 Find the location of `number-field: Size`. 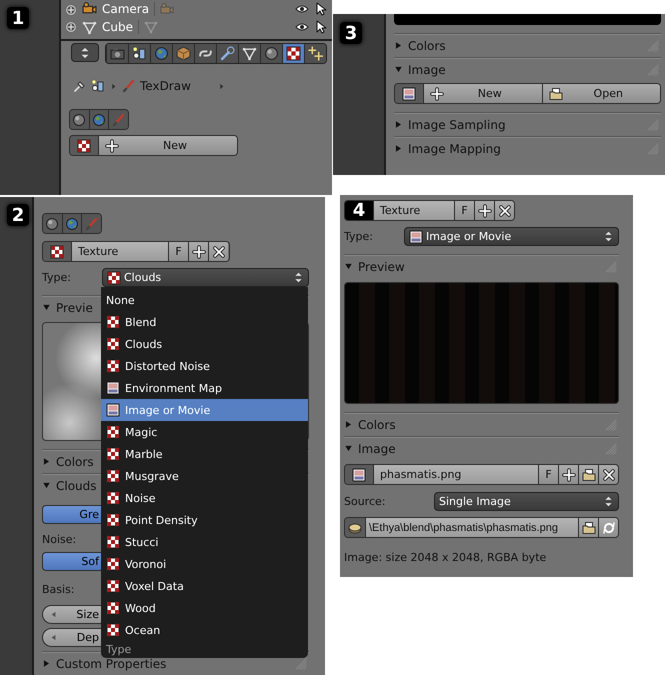

number-field: Size is located at coordinates (71, 614).